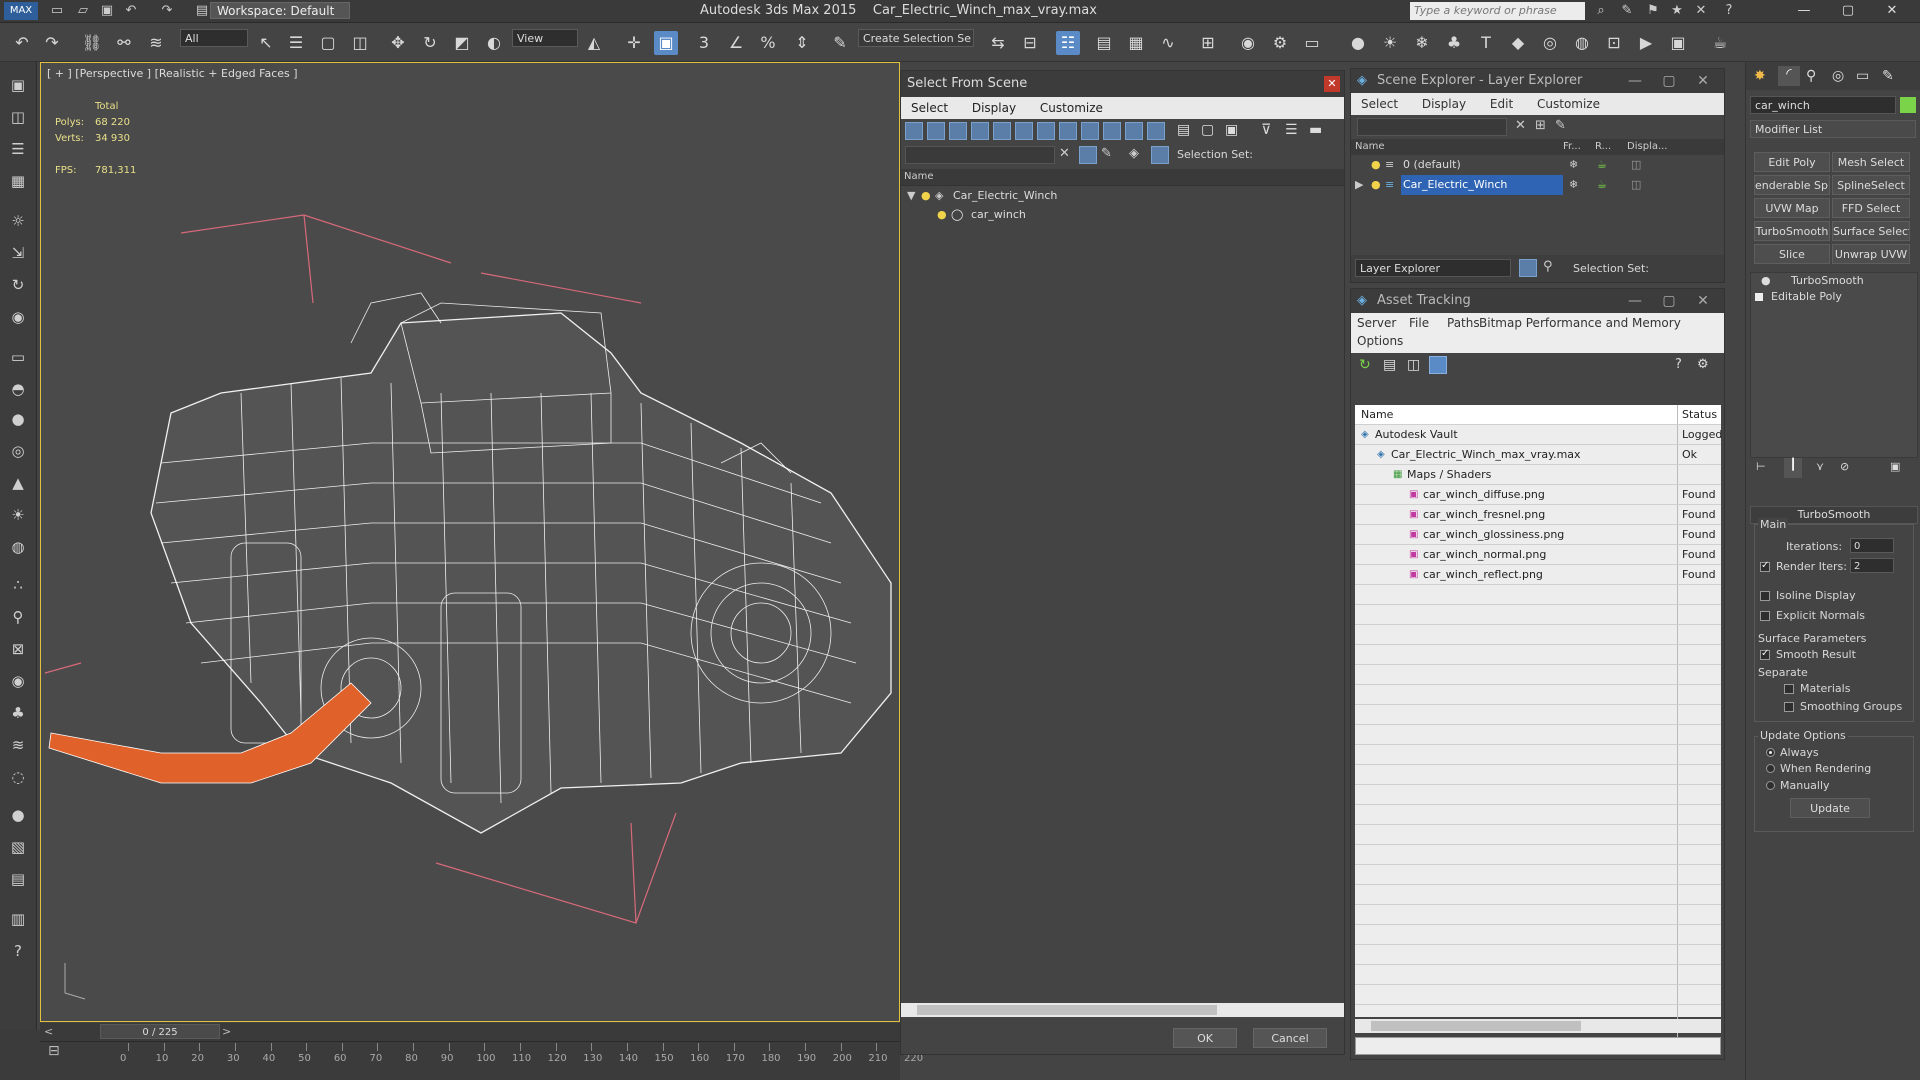 This screenshot has width=1920, height=1080. What do you see at coordinates (1862, 76) in the screenshot?
I see `display-tab-icon: ▭` at bounding box center [1862, 76].